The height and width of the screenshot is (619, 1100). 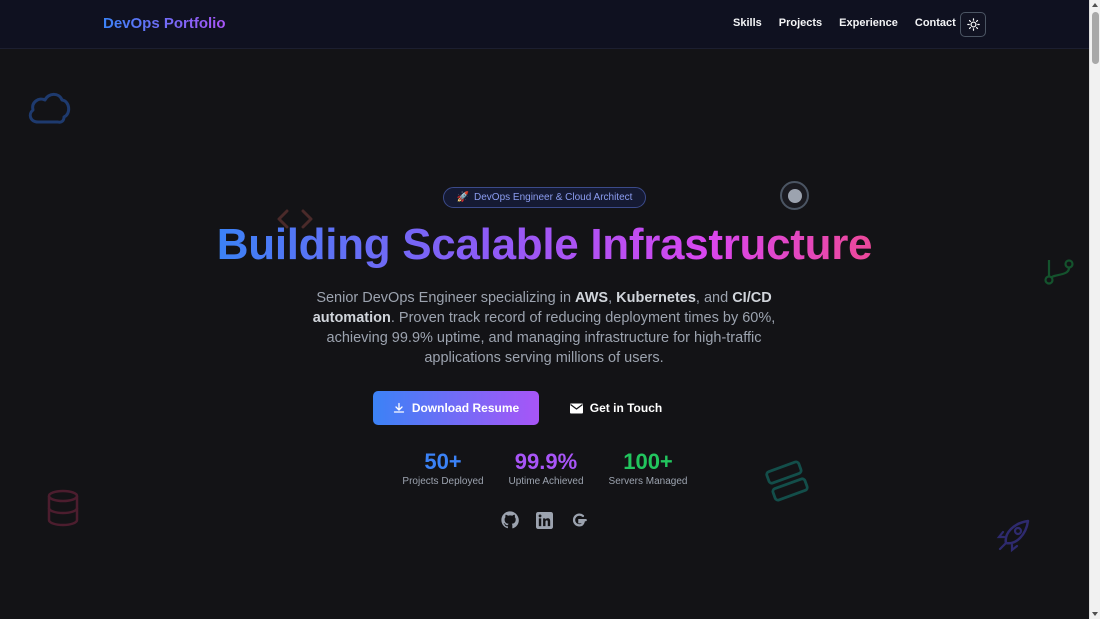 What do you see at coordinates (546, 461) in the screenshot?
I see `stat-value: 99.9%` at bounding box center [546, 461].